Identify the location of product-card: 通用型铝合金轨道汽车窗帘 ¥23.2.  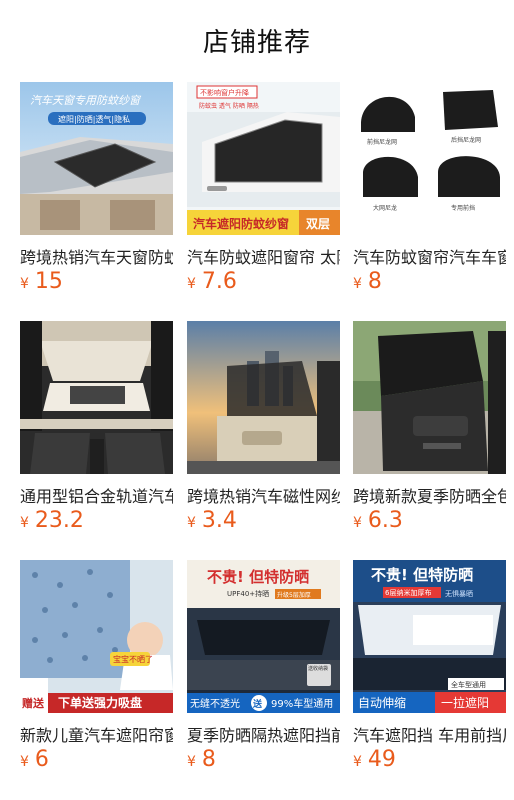
(96, 431).